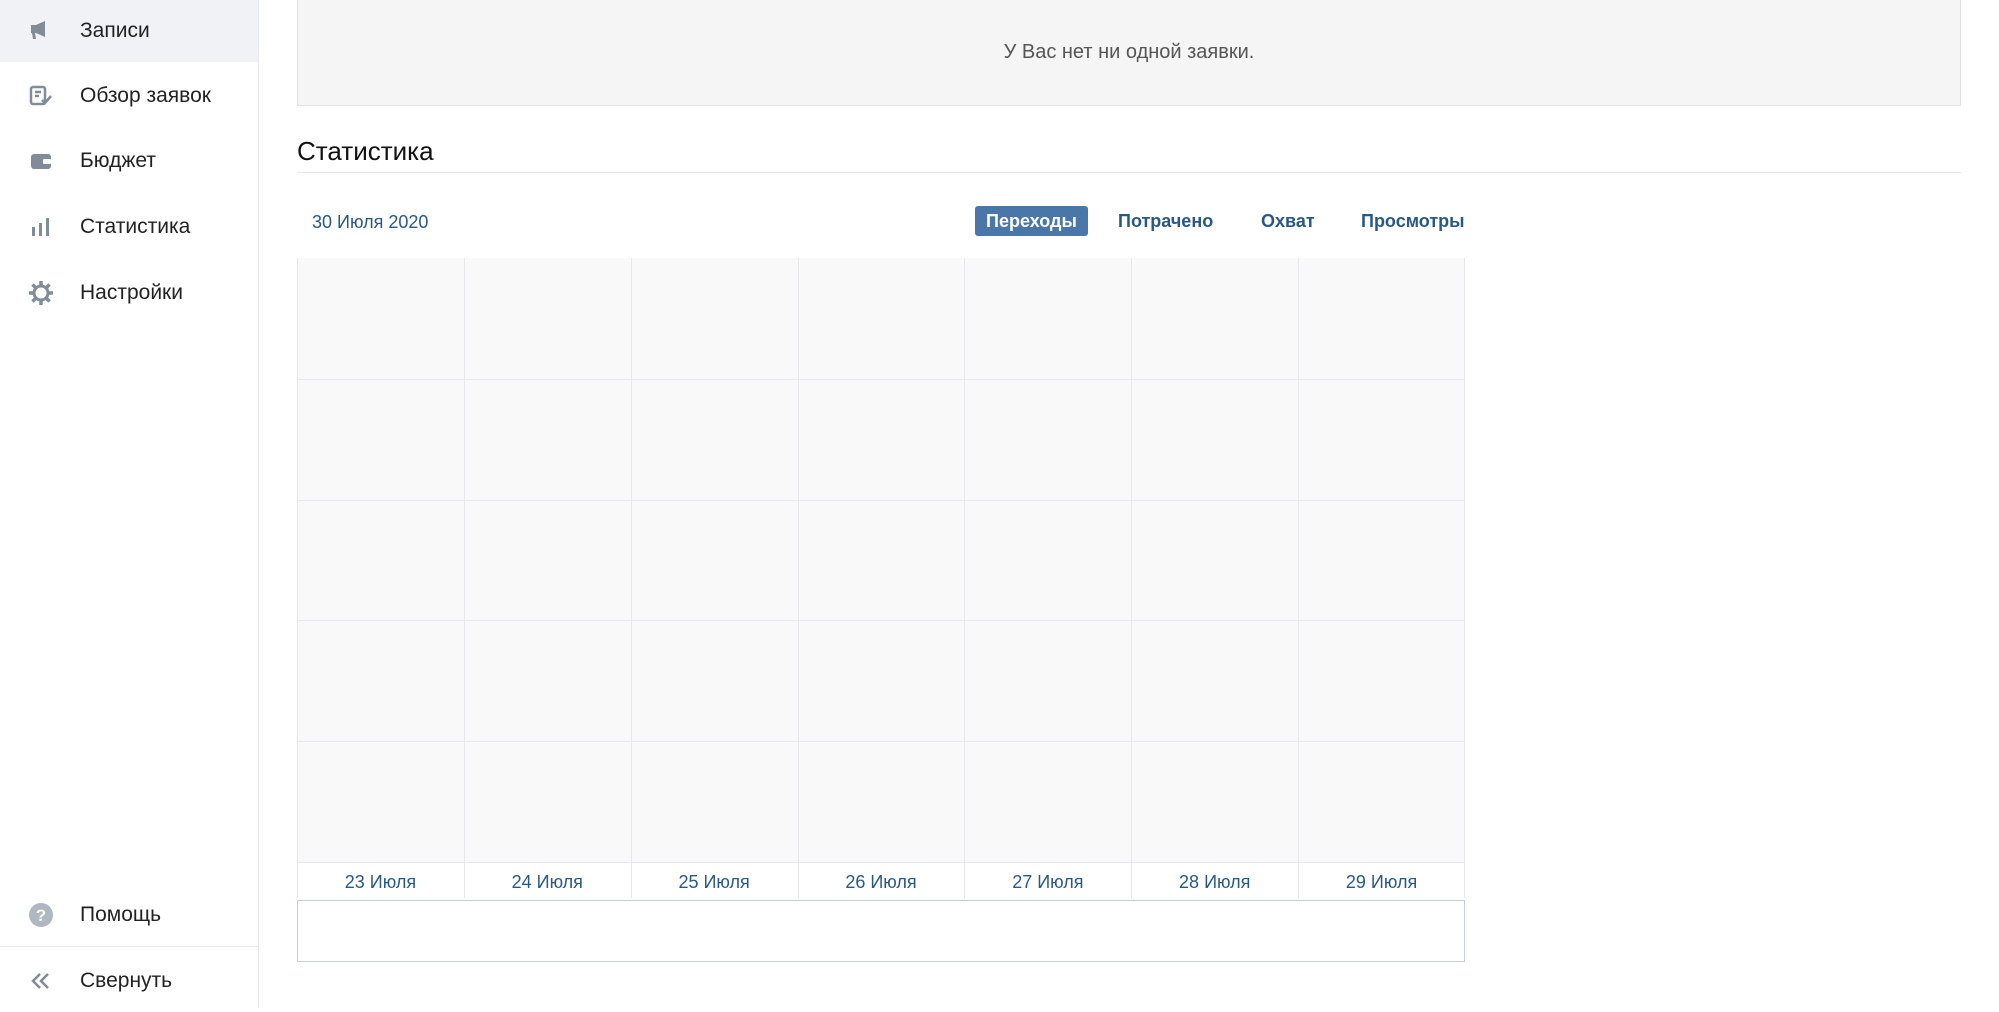 The width and height of the screenshot is (1999, 1012). I want to click on sidebar-item-posts: Записи, so click(129, 31).